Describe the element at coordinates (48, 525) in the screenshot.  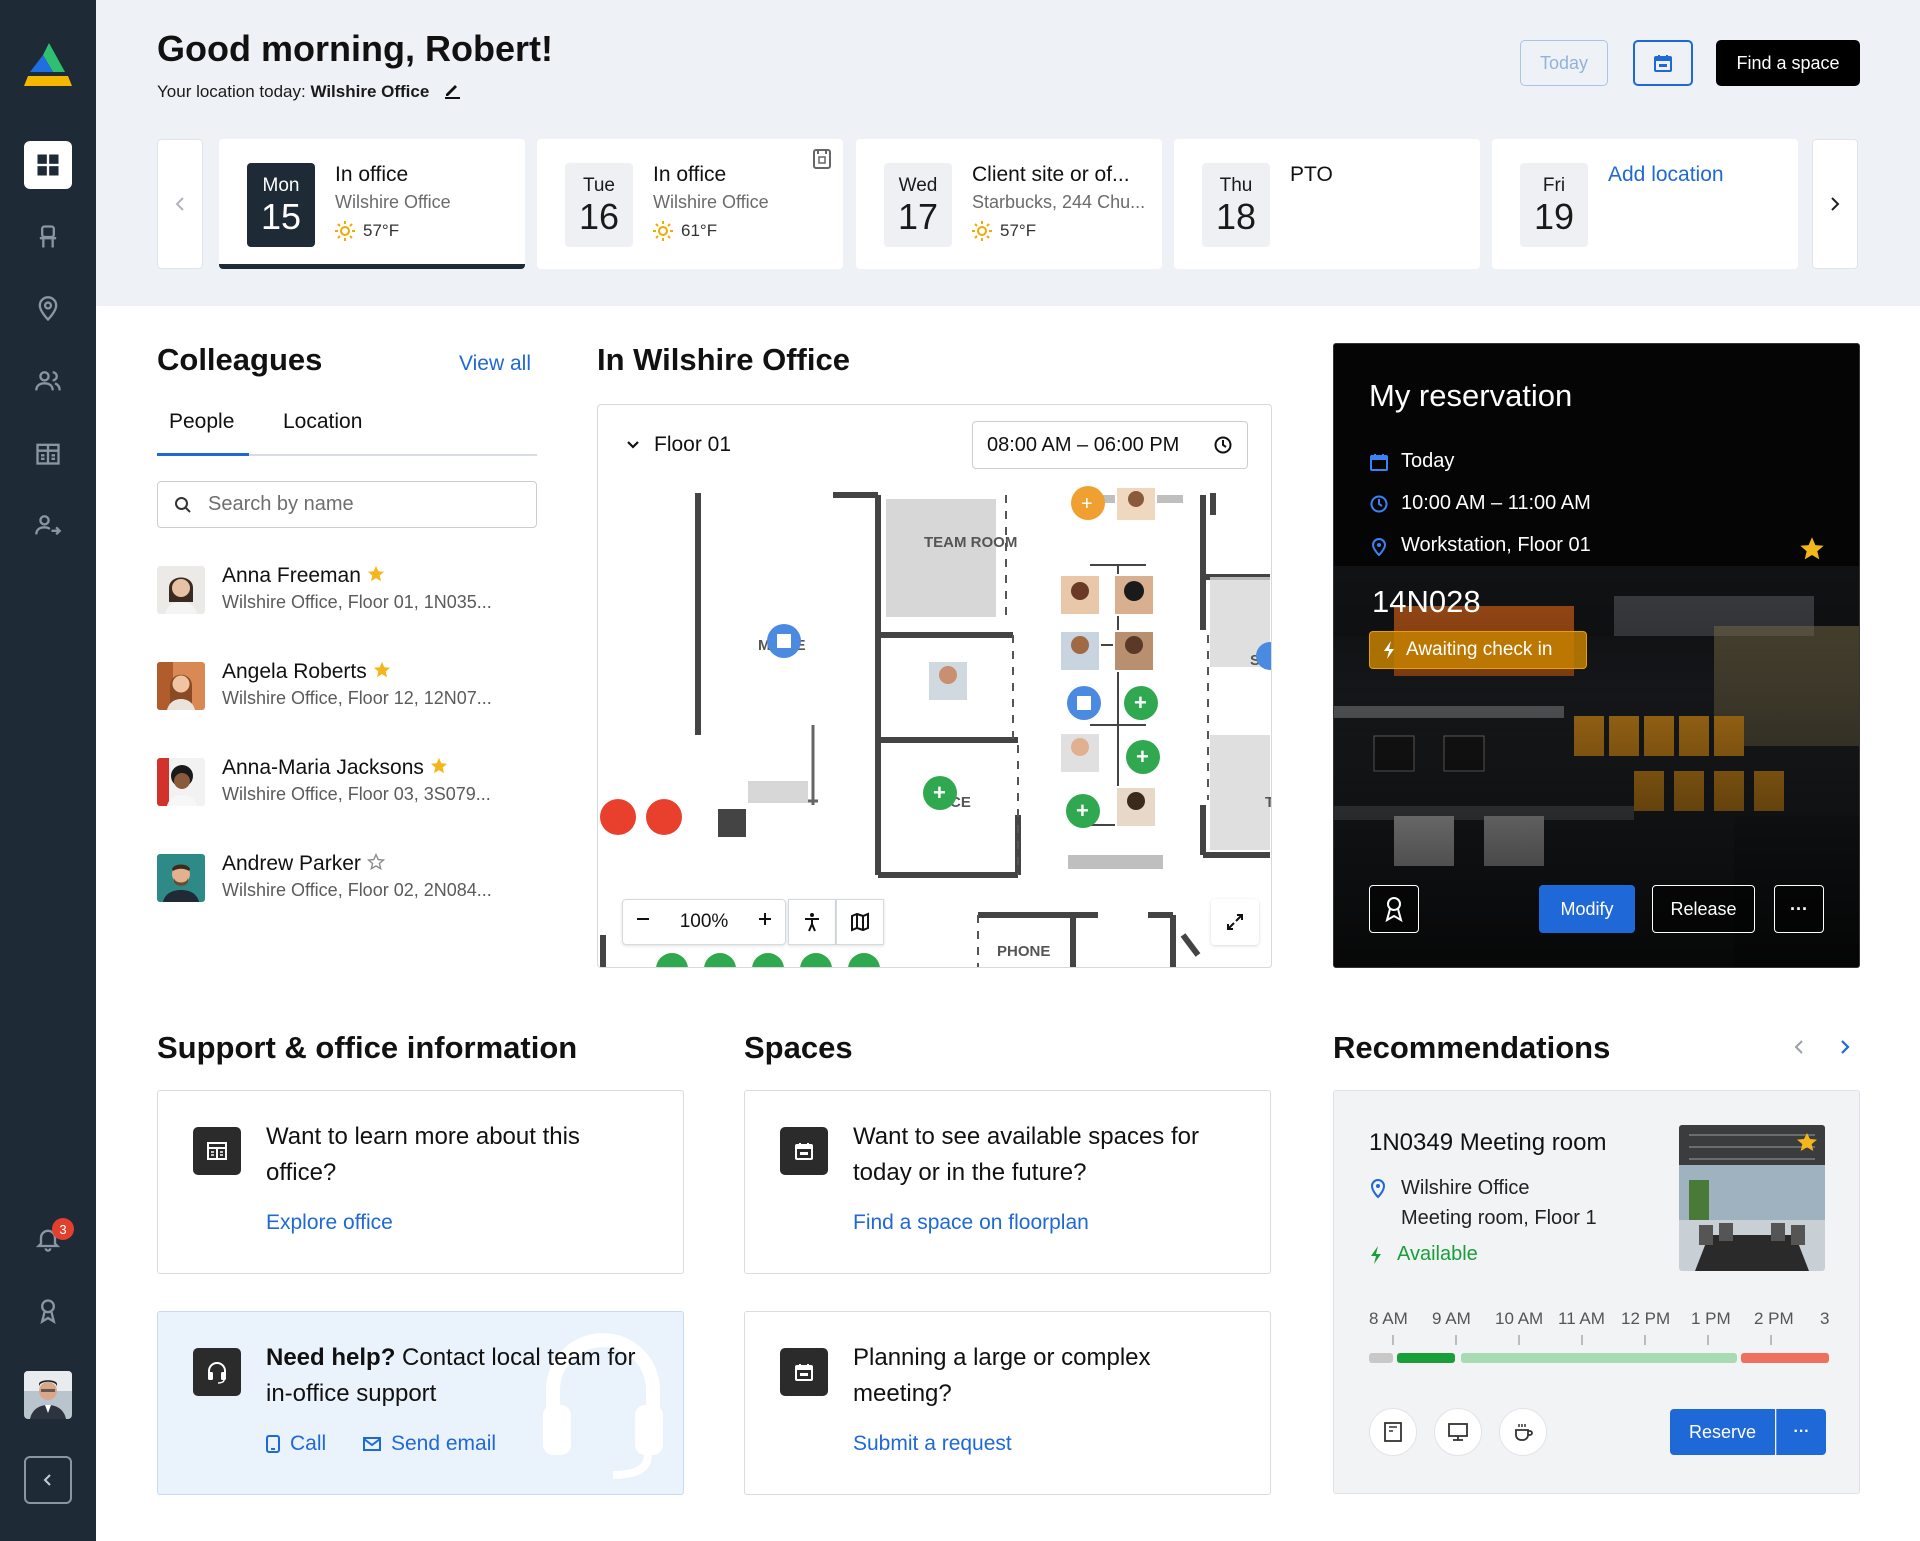
I see `visitor-icon` at that location.